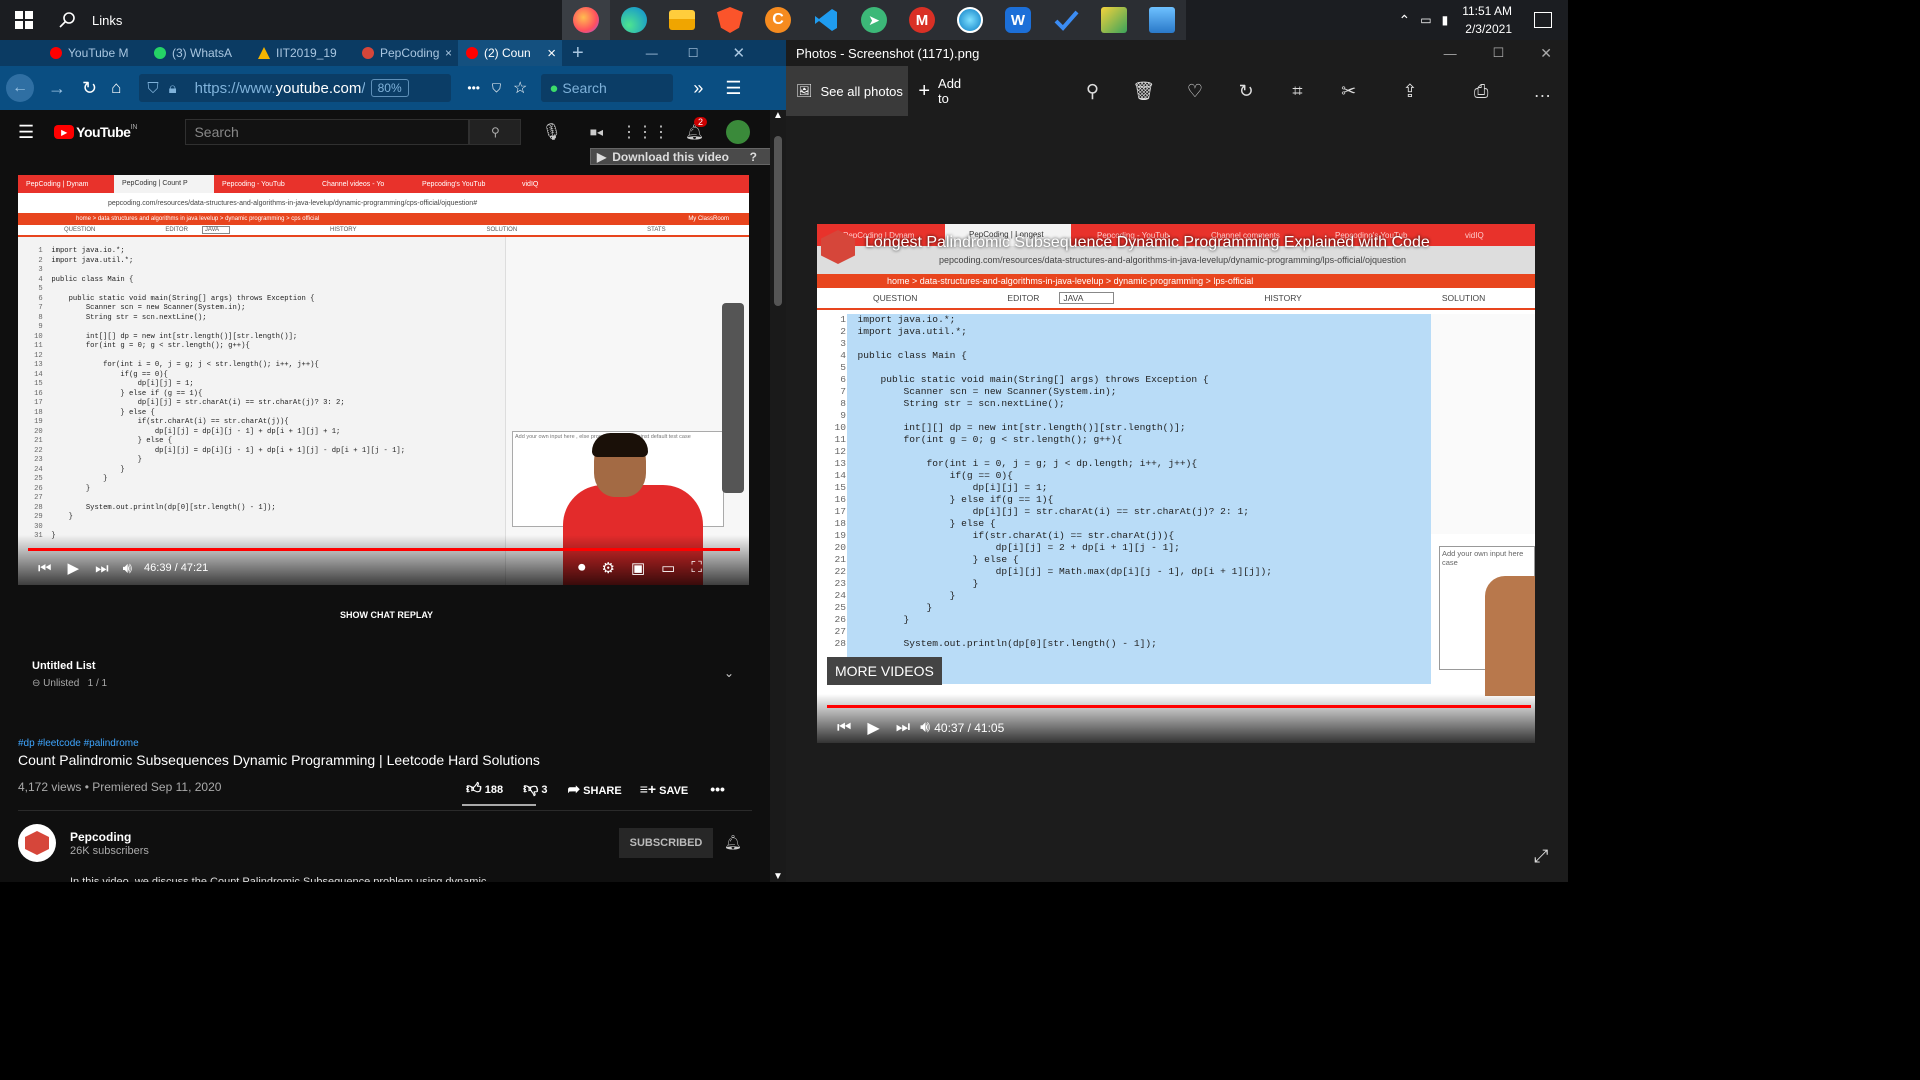 This screenshot has height=1080, width=1920. What do you see at coordinates (386, 615) in the screenshot?
I see `show-chat-replay-button: SHOW CHAT REPLAY` at bounding box center [386, 615].